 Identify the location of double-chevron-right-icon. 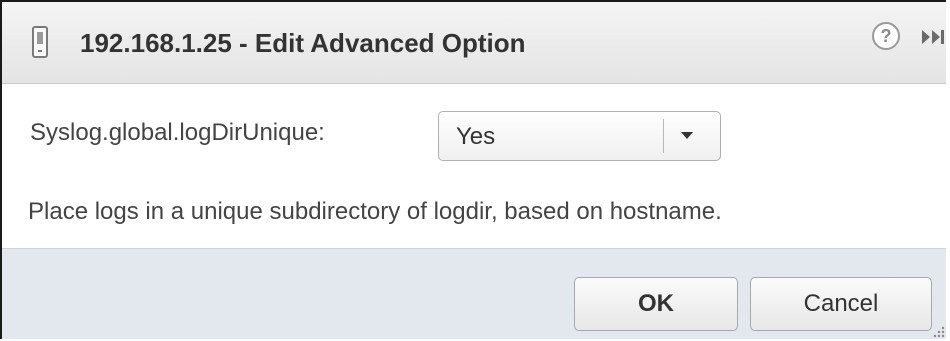
(933, 37).